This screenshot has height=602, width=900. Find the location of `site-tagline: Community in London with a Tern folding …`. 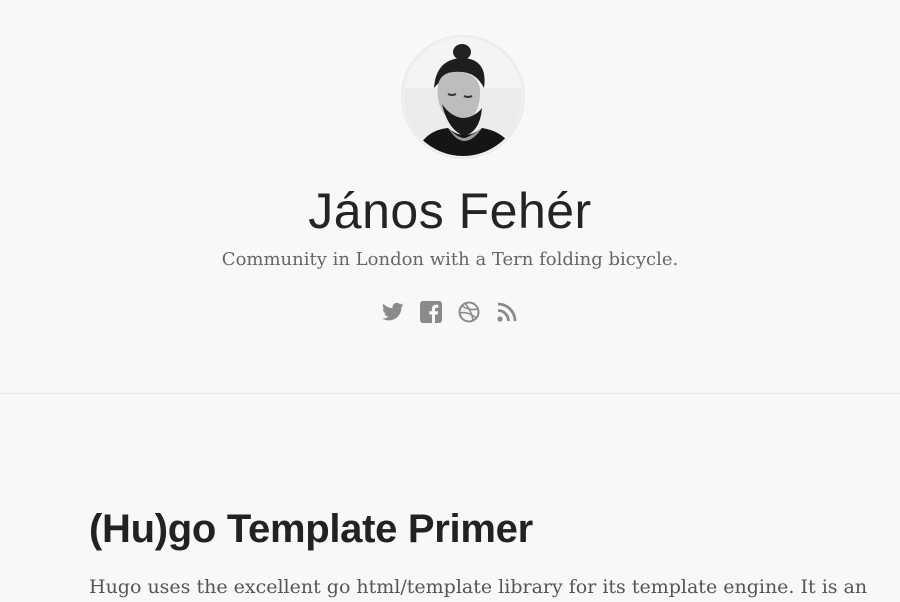

site-tagline: Community in London with a Tern folding … is located at coordinates (450, 259).